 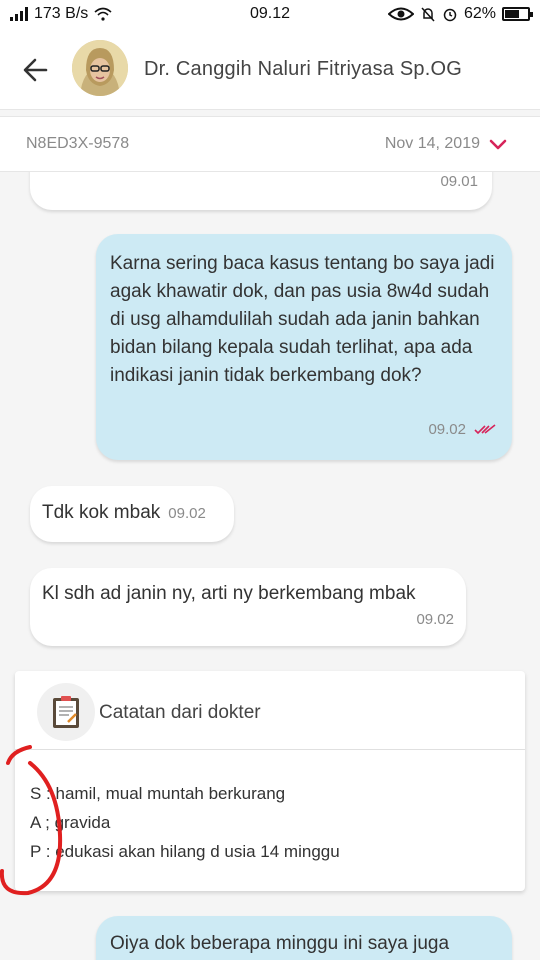 I want to click on clipboard-icon, so click(x=66, y=712).